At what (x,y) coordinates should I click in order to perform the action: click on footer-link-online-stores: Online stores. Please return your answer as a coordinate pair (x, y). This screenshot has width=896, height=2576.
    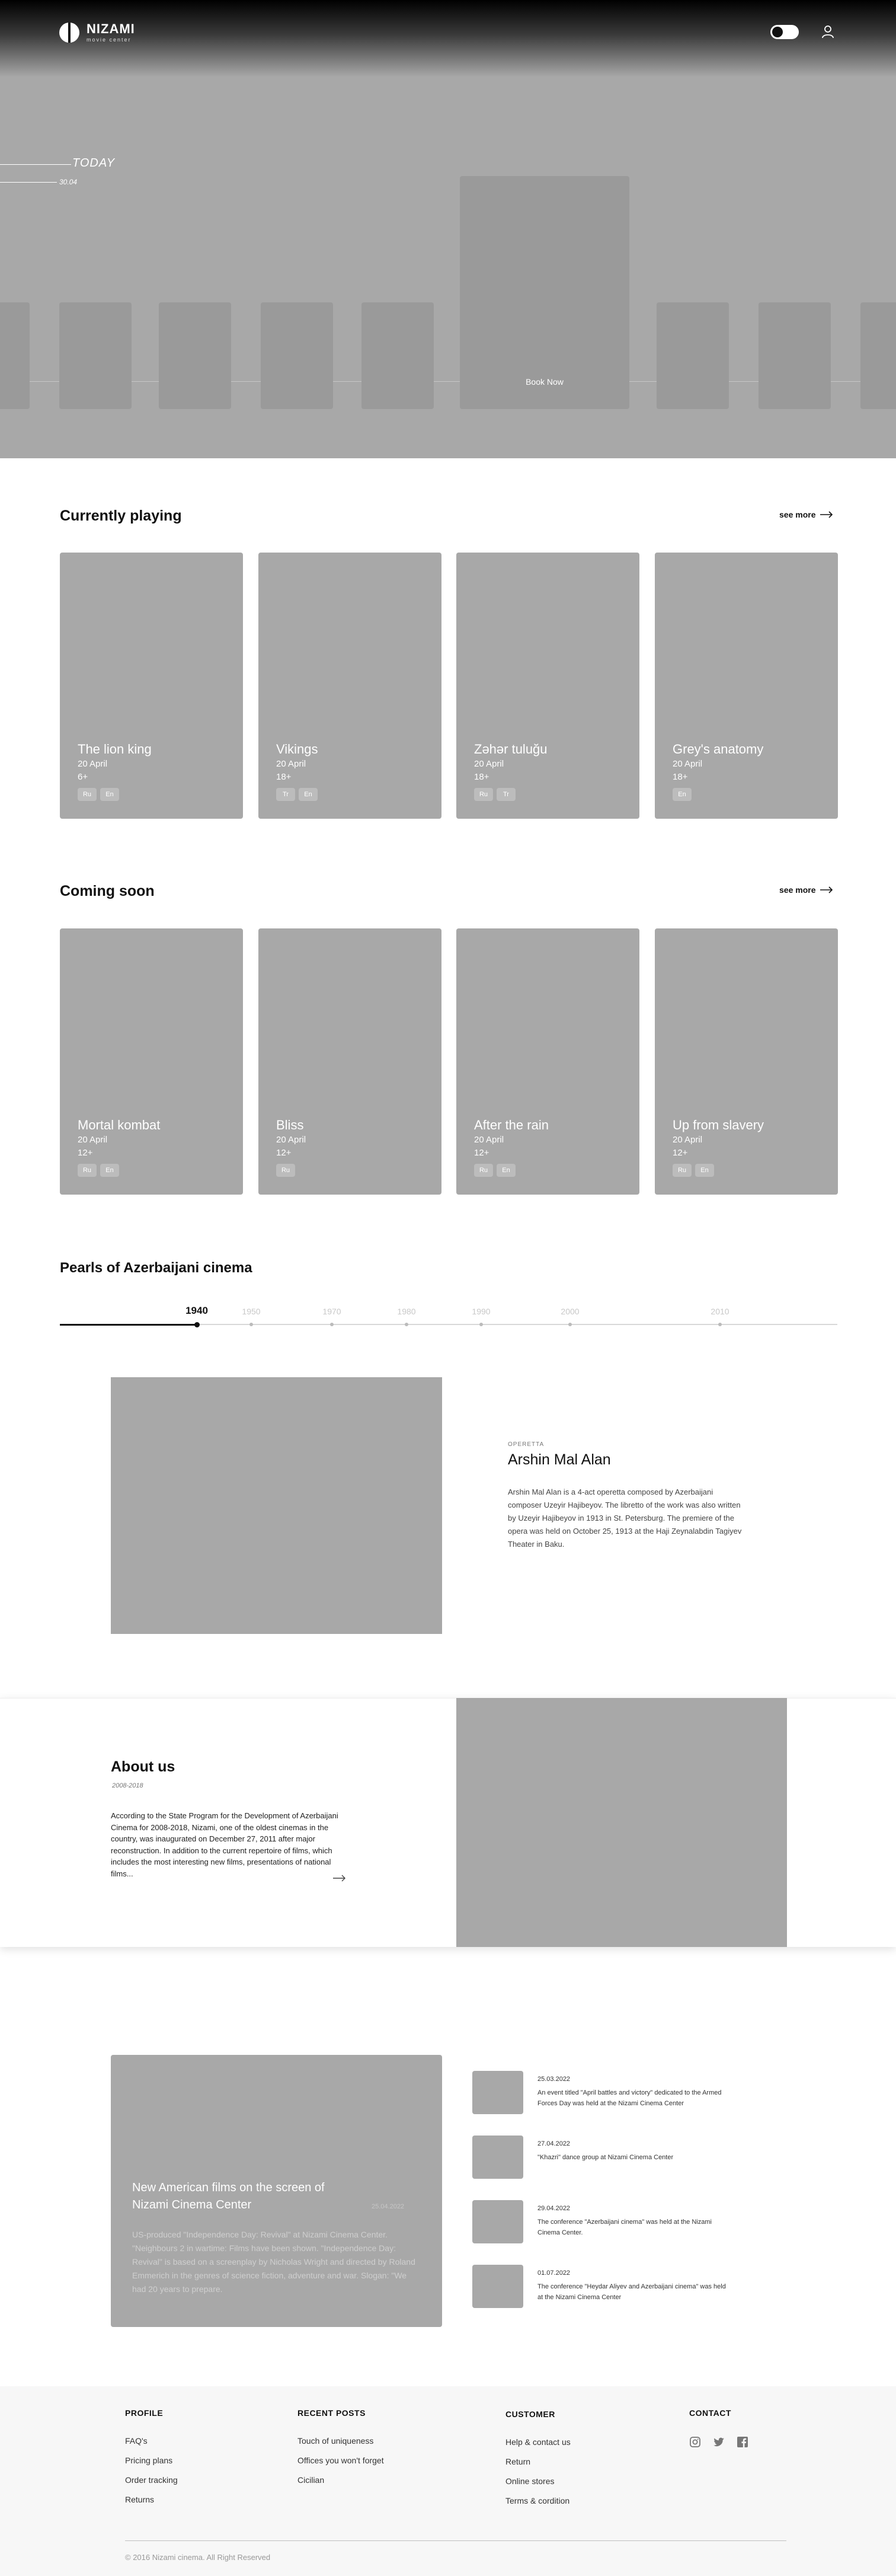
    Looking at the image, I should click on (538, 2481).